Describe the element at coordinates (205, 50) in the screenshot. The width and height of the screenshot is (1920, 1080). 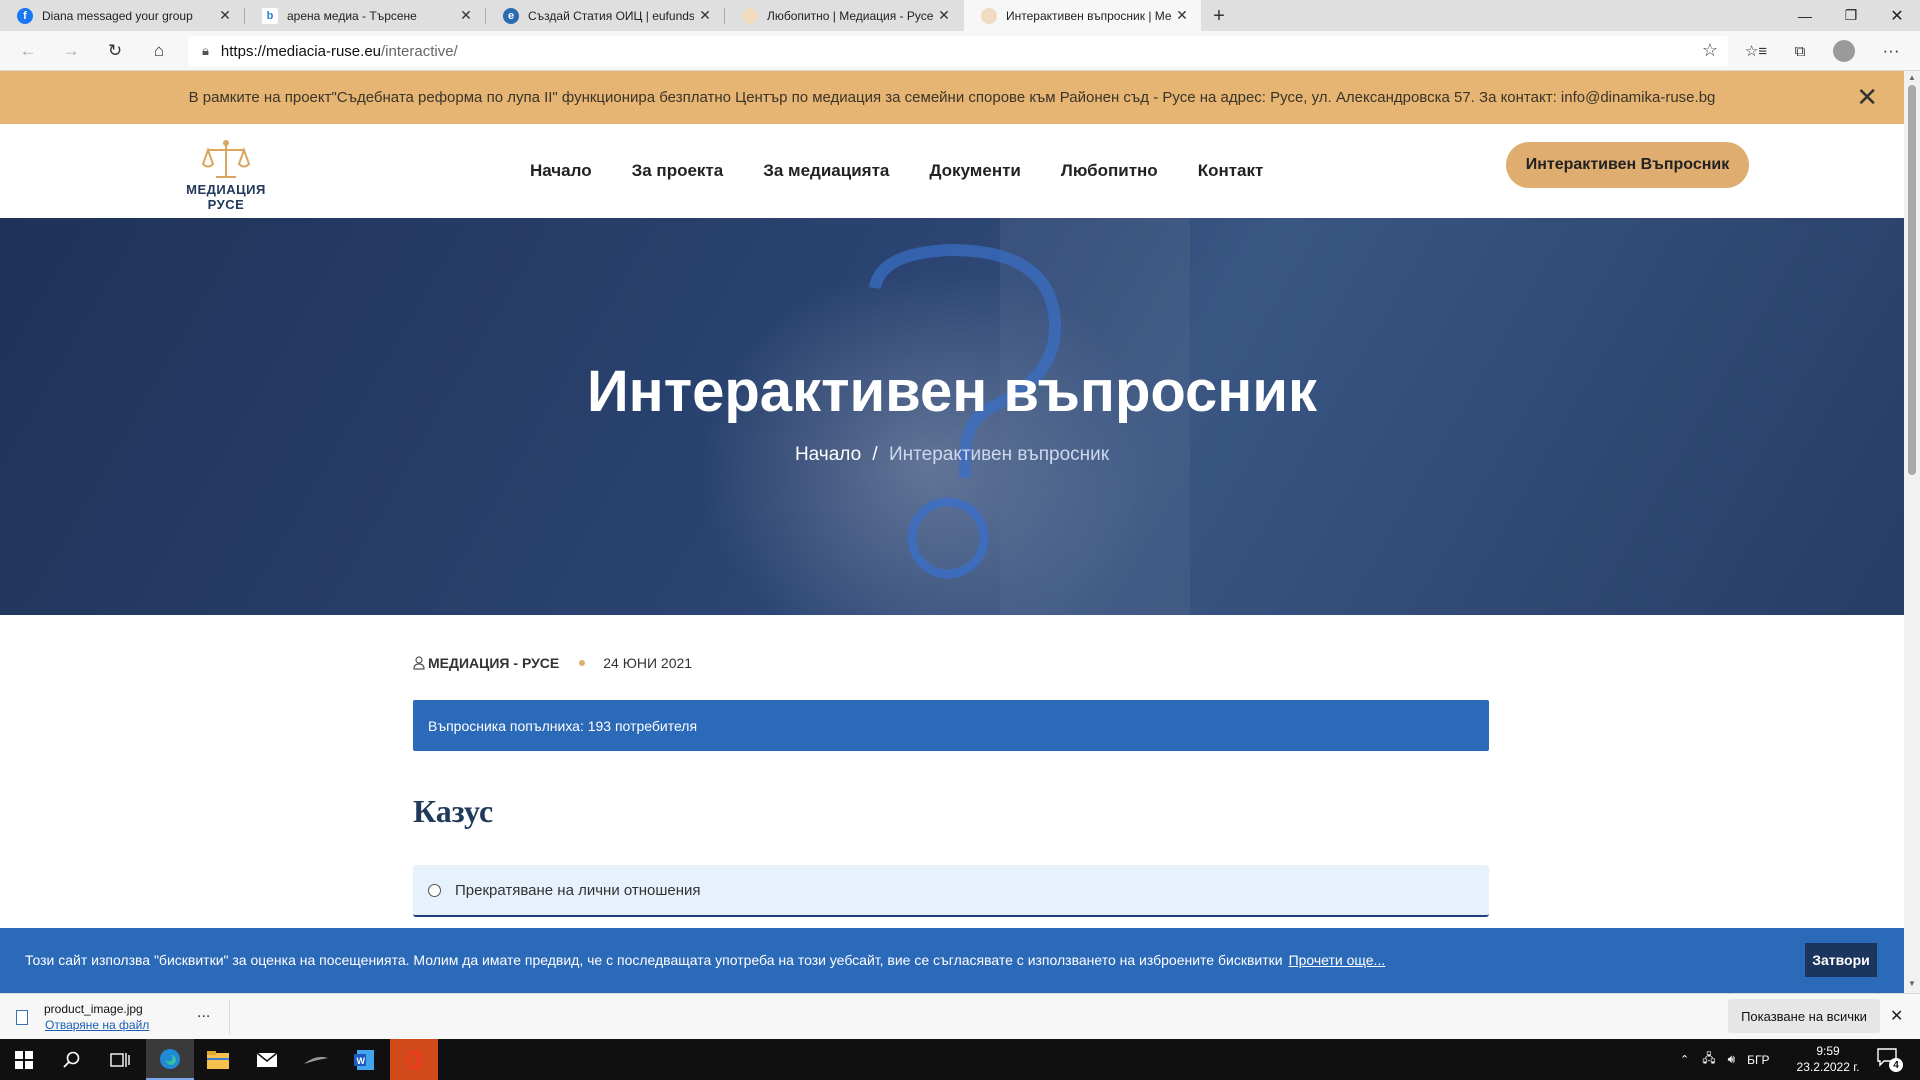
I see `lock-icon: 🔒︎` at that location.